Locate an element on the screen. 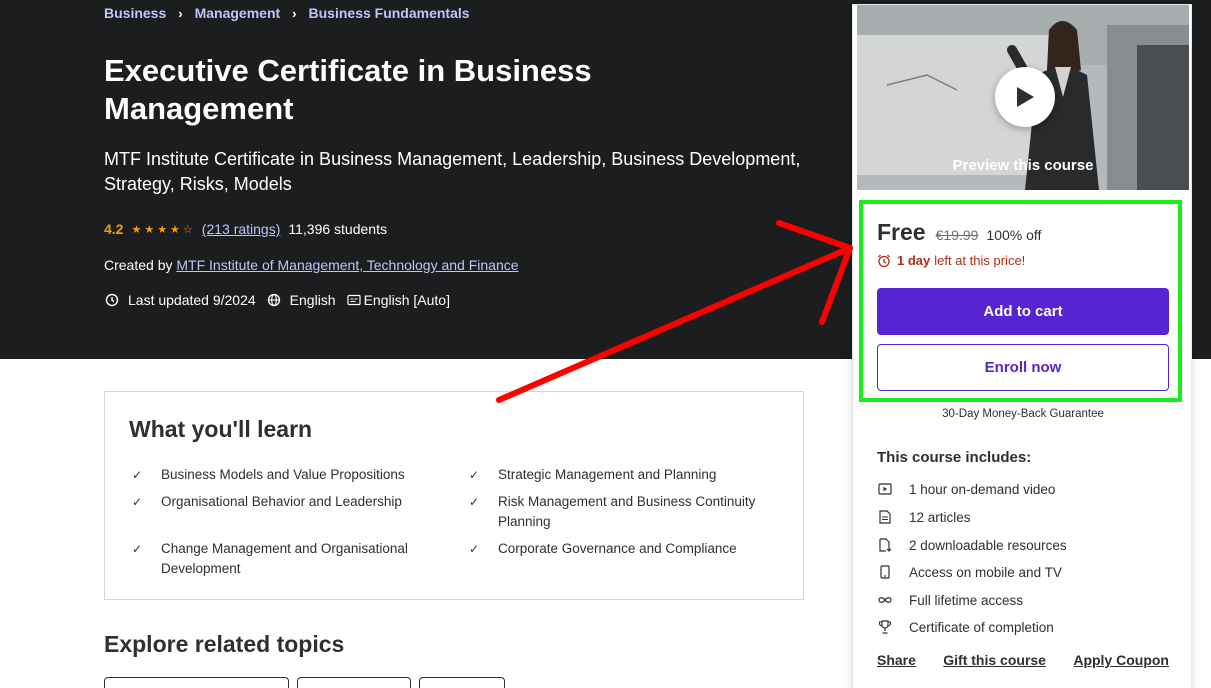 Image resolution: width=1211 pixels, height=688 pixels. captions-icon is located at coordinates (354, 300).